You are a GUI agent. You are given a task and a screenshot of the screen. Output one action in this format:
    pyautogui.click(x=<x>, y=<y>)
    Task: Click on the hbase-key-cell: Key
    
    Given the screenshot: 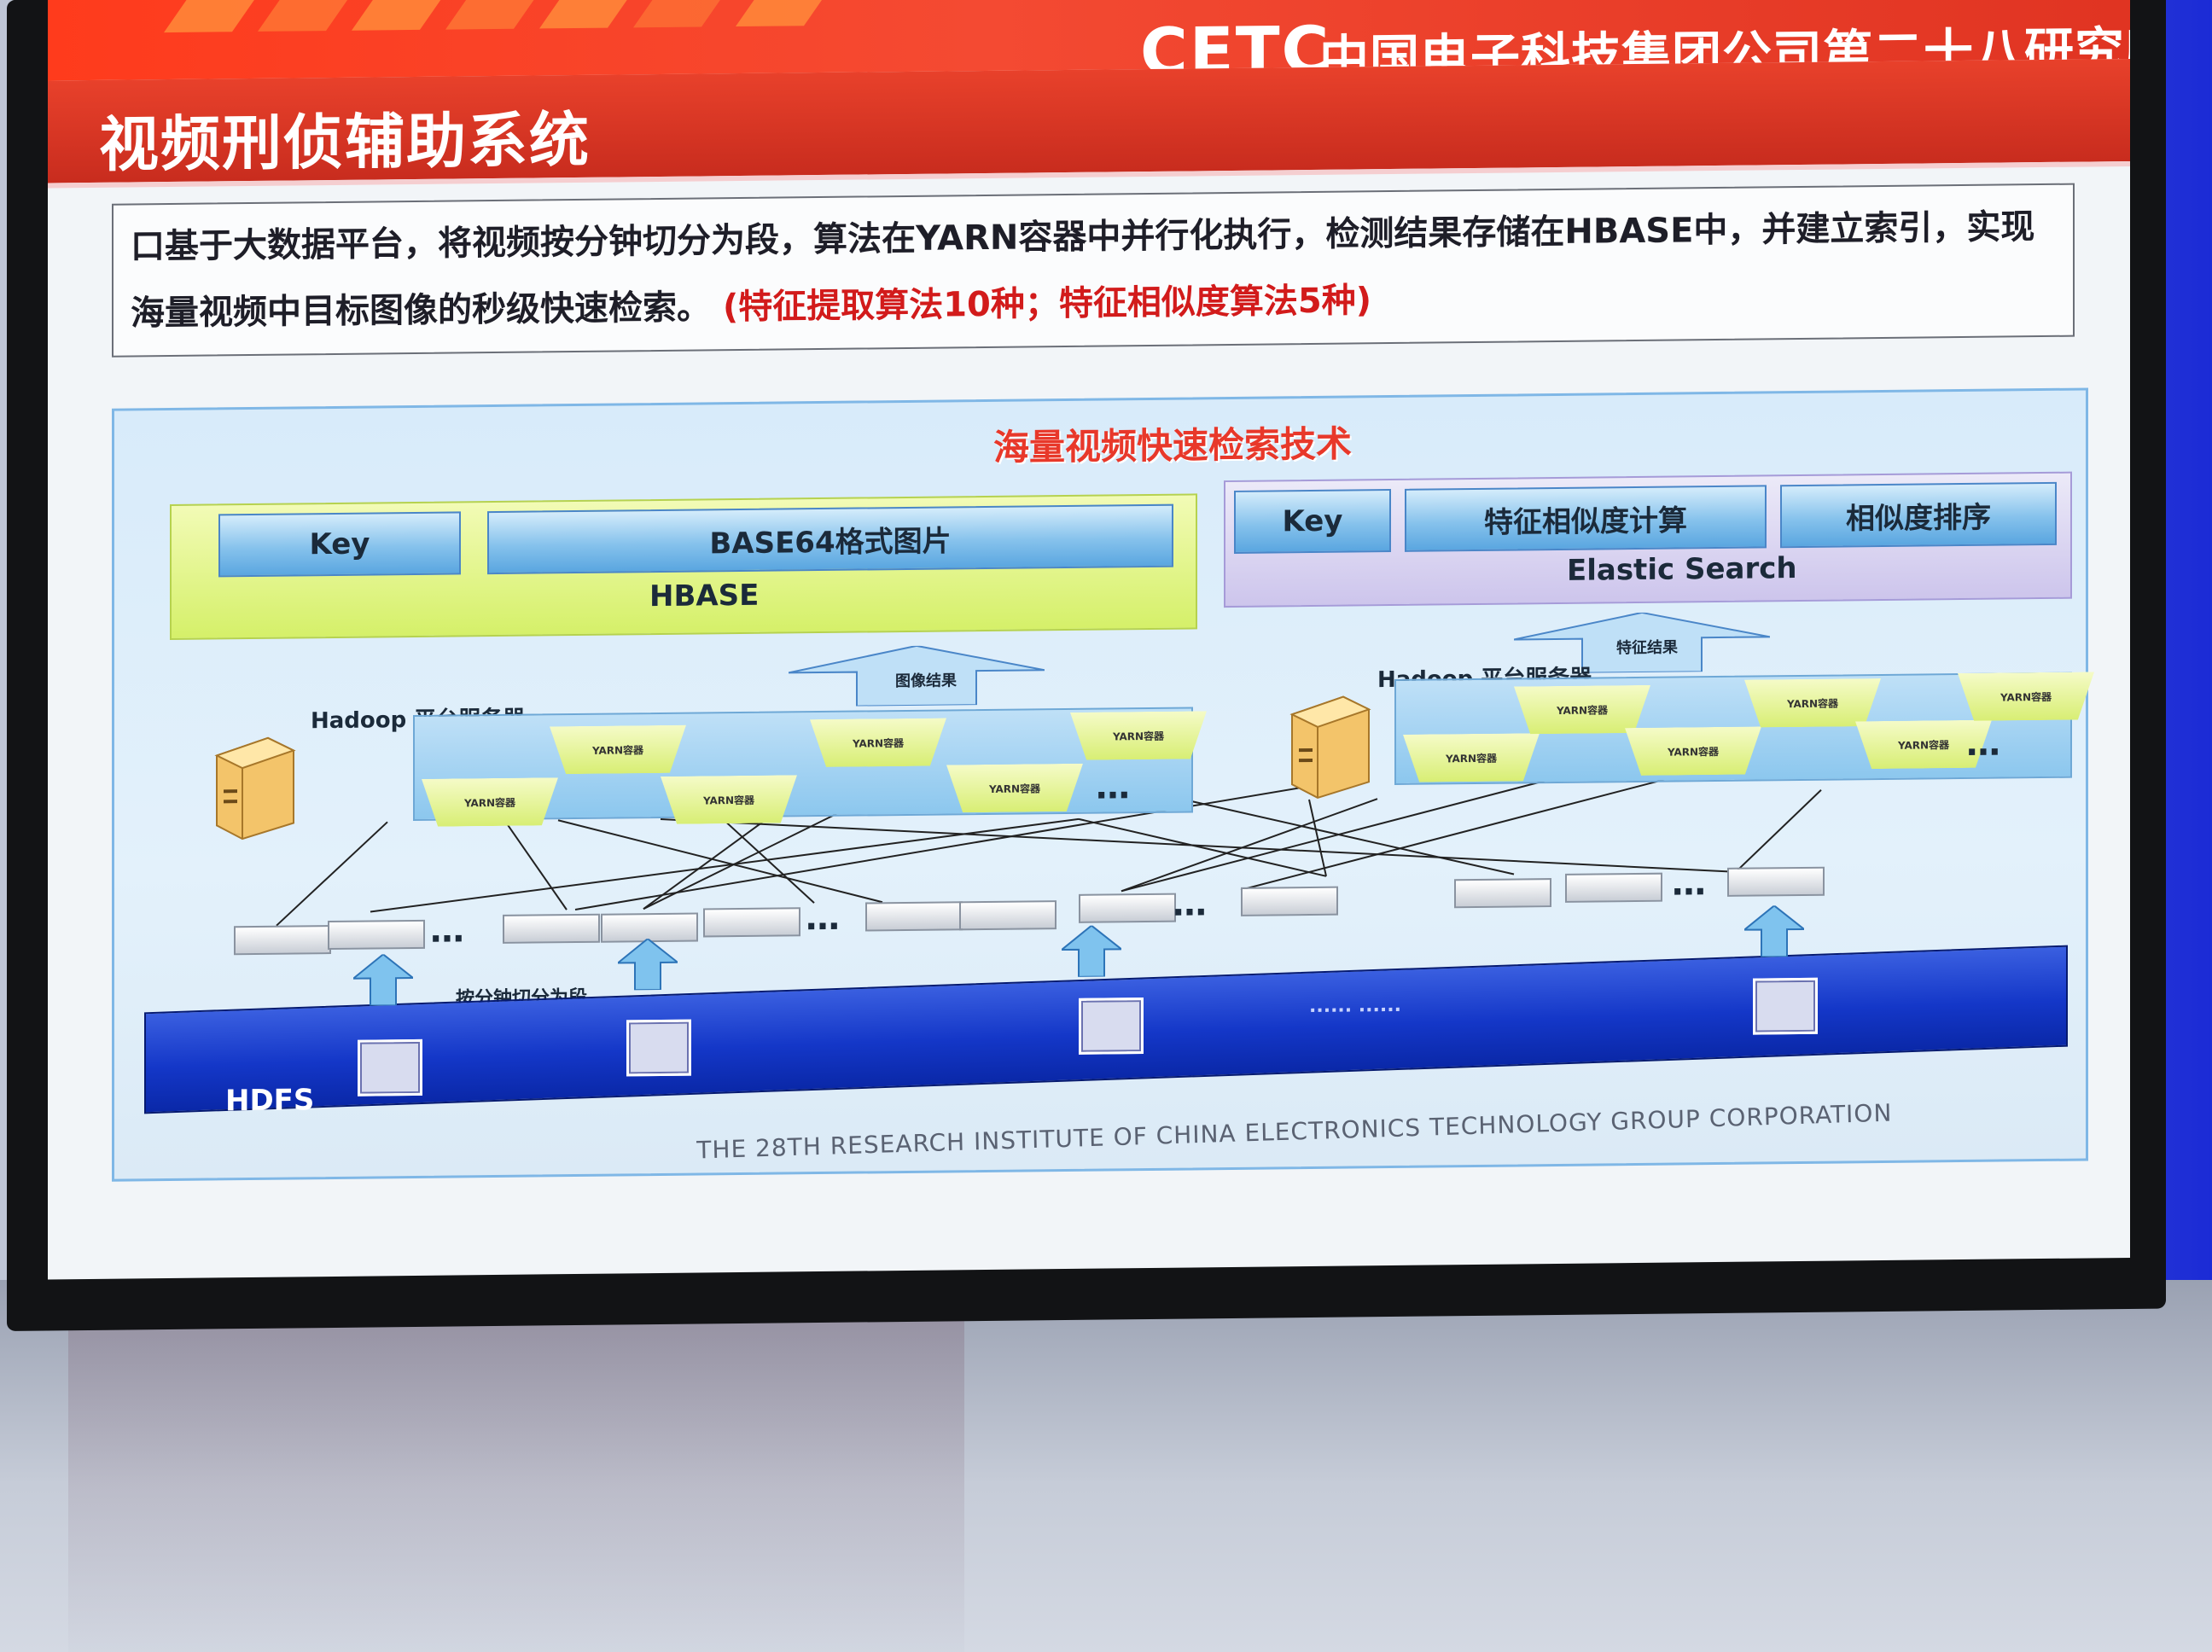 What is the action you would take?
    pyautogui.click(x=339, y=544)
    